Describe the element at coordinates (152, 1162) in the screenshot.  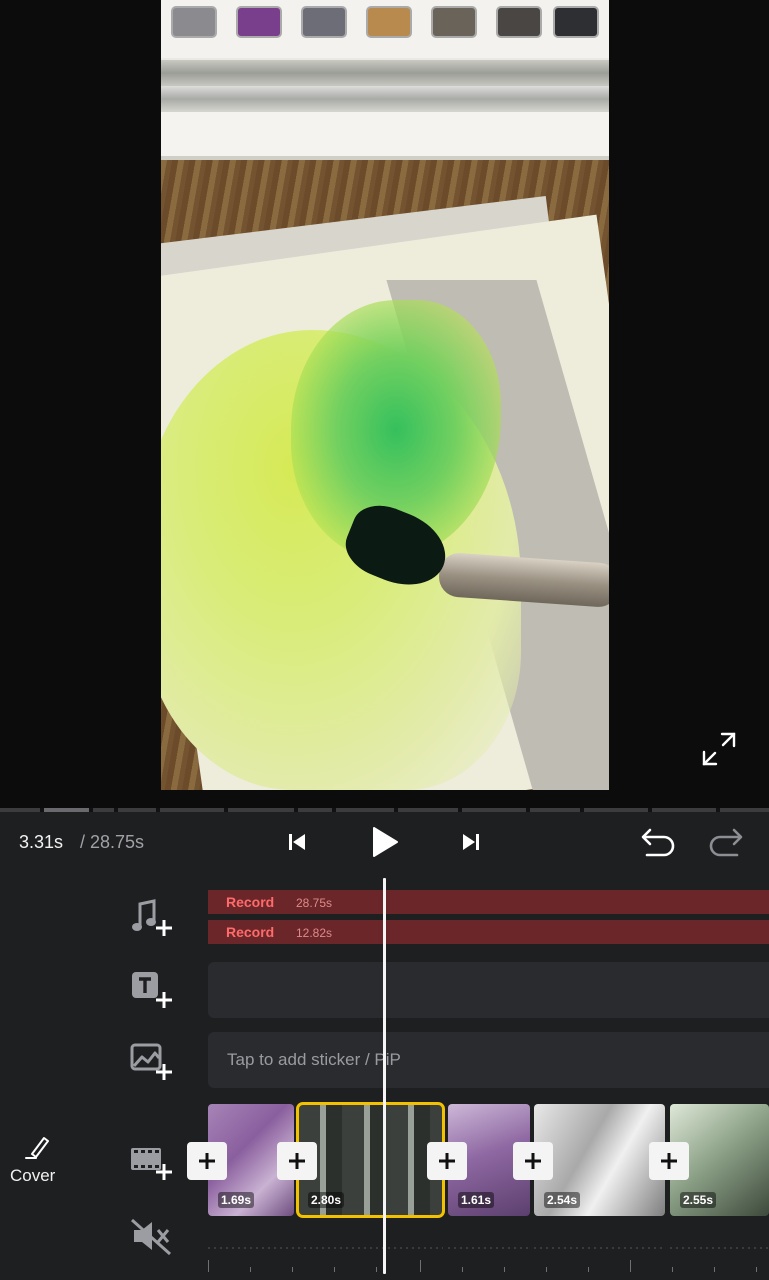
I see `add-clip-icon` at that location.